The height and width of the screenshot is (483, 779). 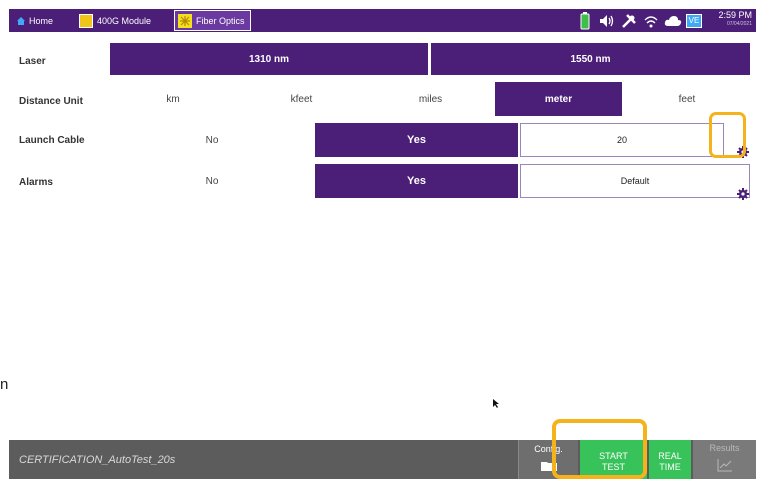 I want to click on speaker-icon, so click(x=607, y=21).